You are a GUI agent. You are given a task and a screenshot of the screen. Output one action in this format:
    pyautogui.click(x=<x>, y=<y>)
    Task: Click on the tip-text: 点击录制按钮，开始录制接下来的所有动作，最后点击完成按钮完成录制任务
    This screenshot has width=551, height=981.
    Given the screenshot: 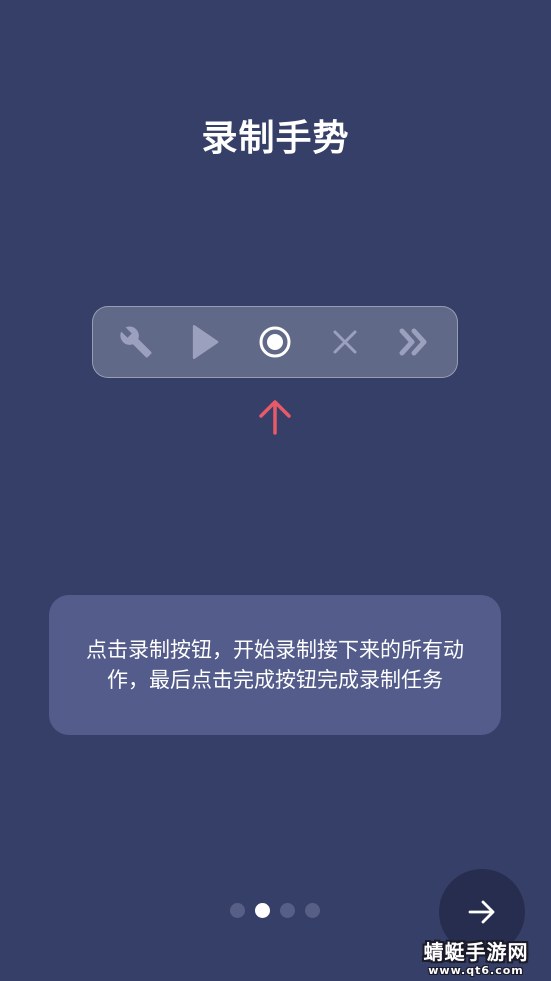 What is the action you would take?
    pyautogui.click(x=275, y=665)
    